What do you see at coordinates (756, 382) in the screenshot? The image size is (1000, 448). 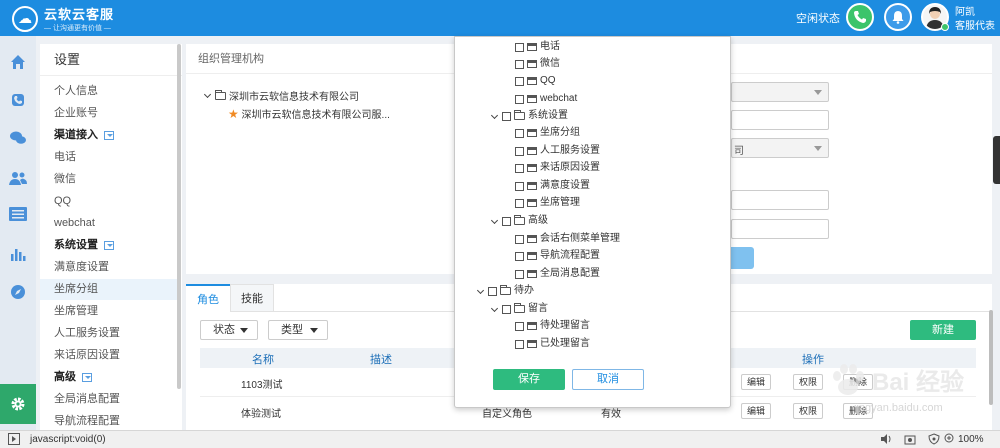 I see `row-1-edit-button: 编辑` at bounding box center [756, 382].